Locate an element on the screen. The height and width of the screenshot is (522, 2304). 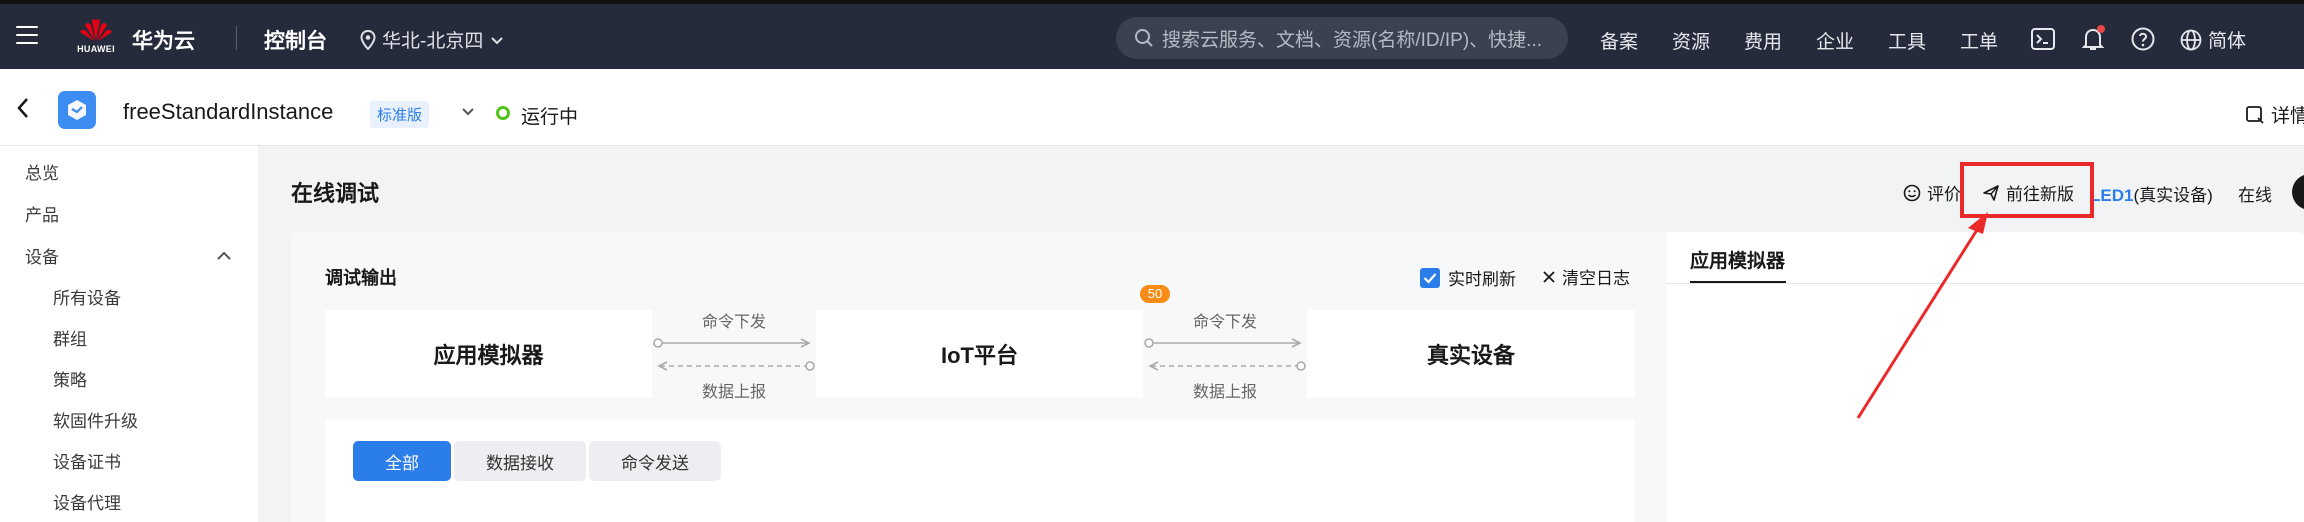
tab-app-simulator: 应用模拟器 is located at coordinates (1737, 259).